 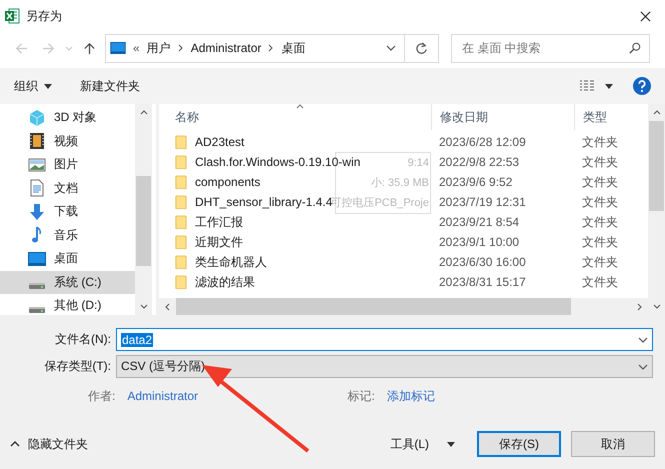 What do you see at coordinates (295, 117) in the screenshot?
I see `column-header: 名称` at bounding box center [295, 117].